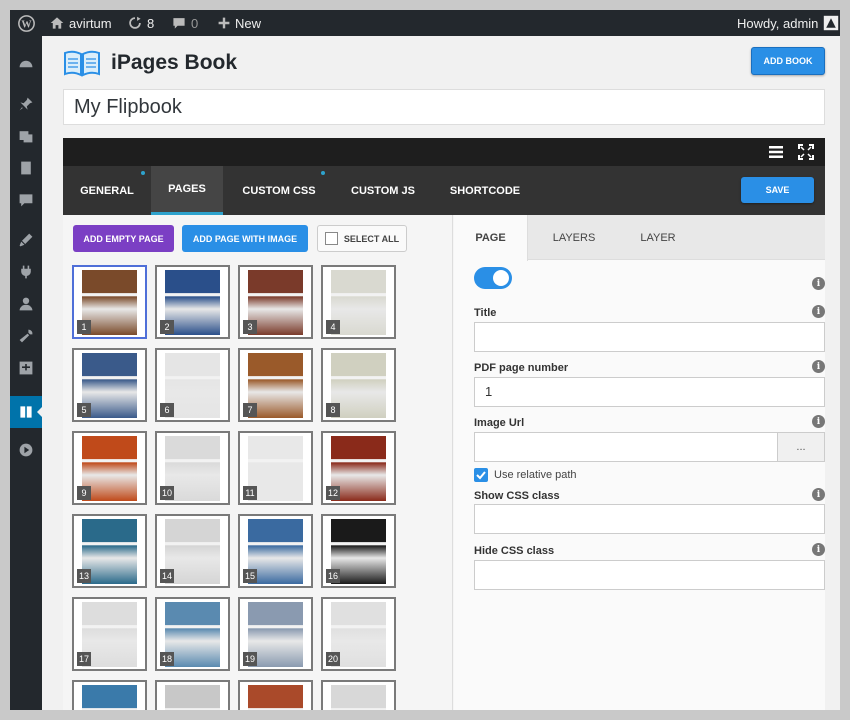 The width and height of the screenshot is (850, 720). What do you see at coordinates (167, 659) in the screenshot?
I see `page-number-badge: 18` at bounding box center [167, 659].